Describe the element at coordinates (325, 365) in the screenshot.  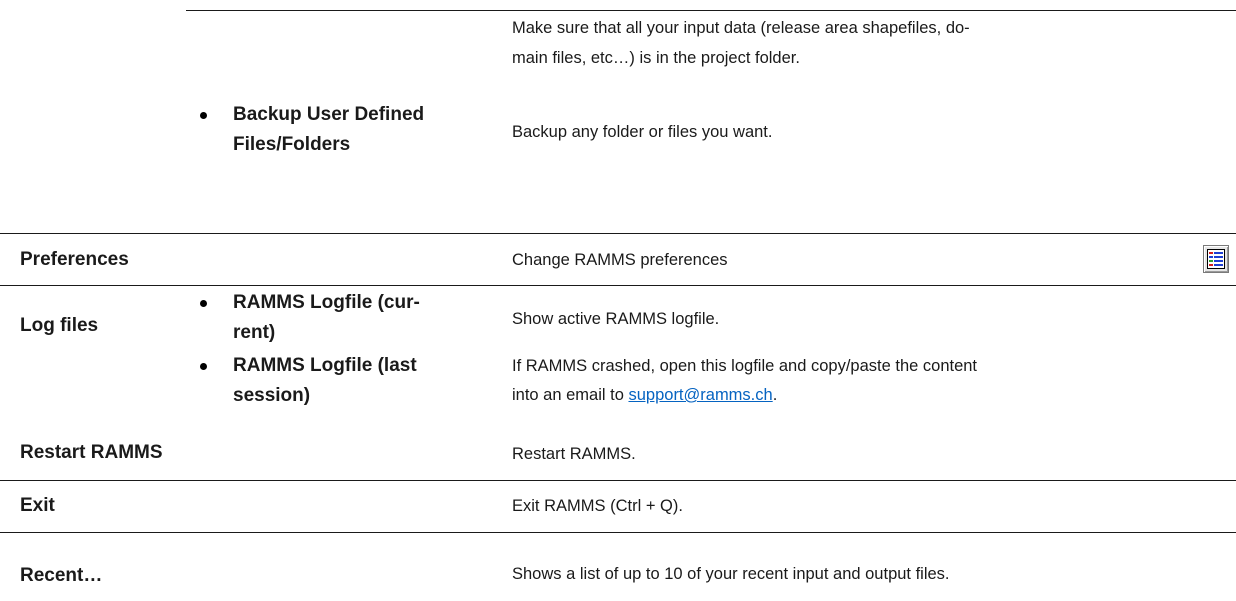
I see `logfile-last-label: RAMMS Logfile (last` at that location.